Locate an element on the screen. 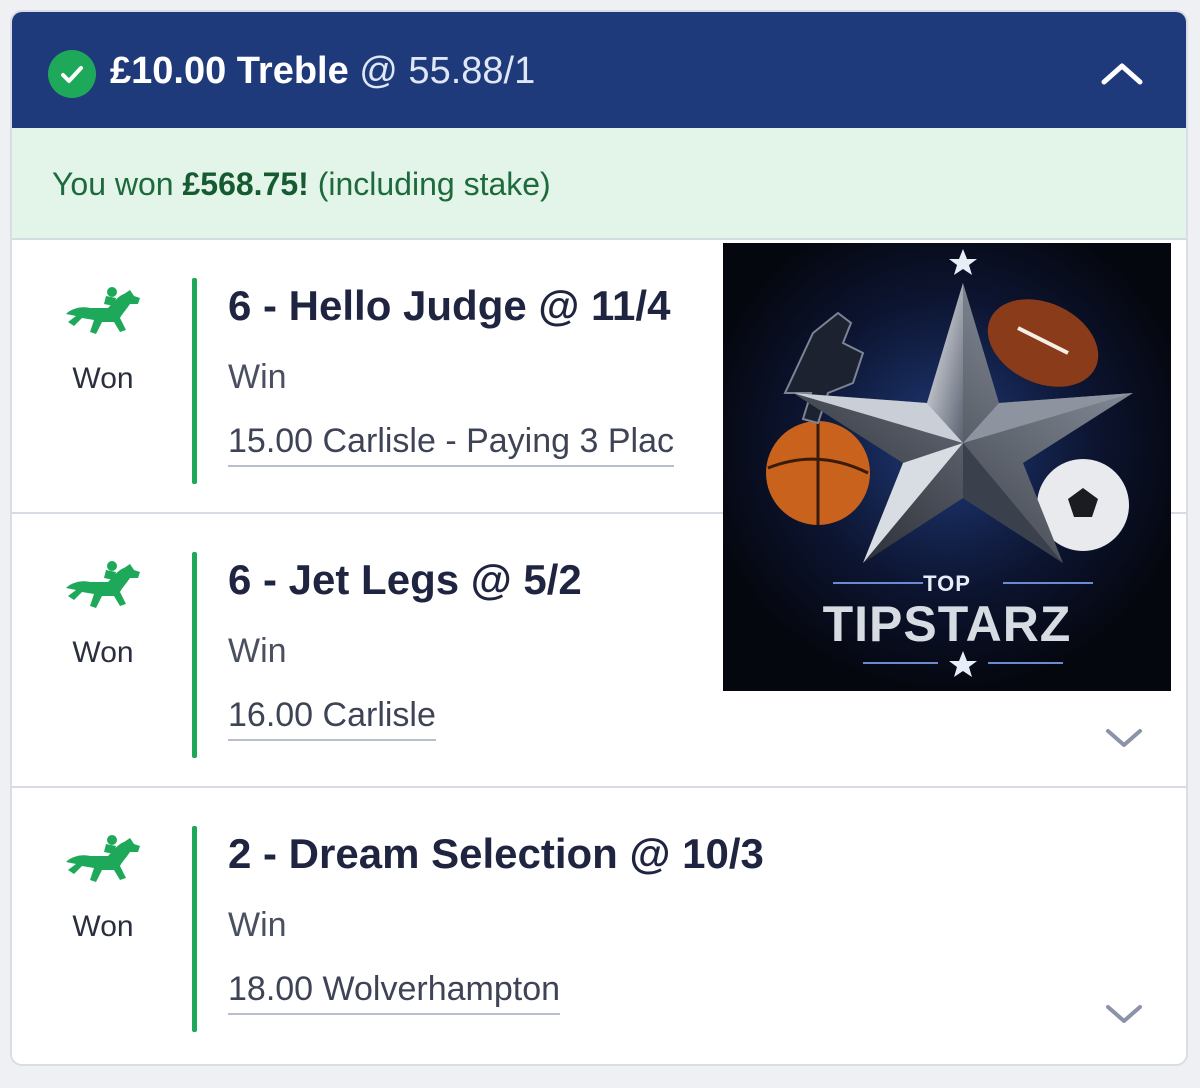  bet-header: £10.00 Treble @ 55.88/1 is located at coordinates (599, 70).